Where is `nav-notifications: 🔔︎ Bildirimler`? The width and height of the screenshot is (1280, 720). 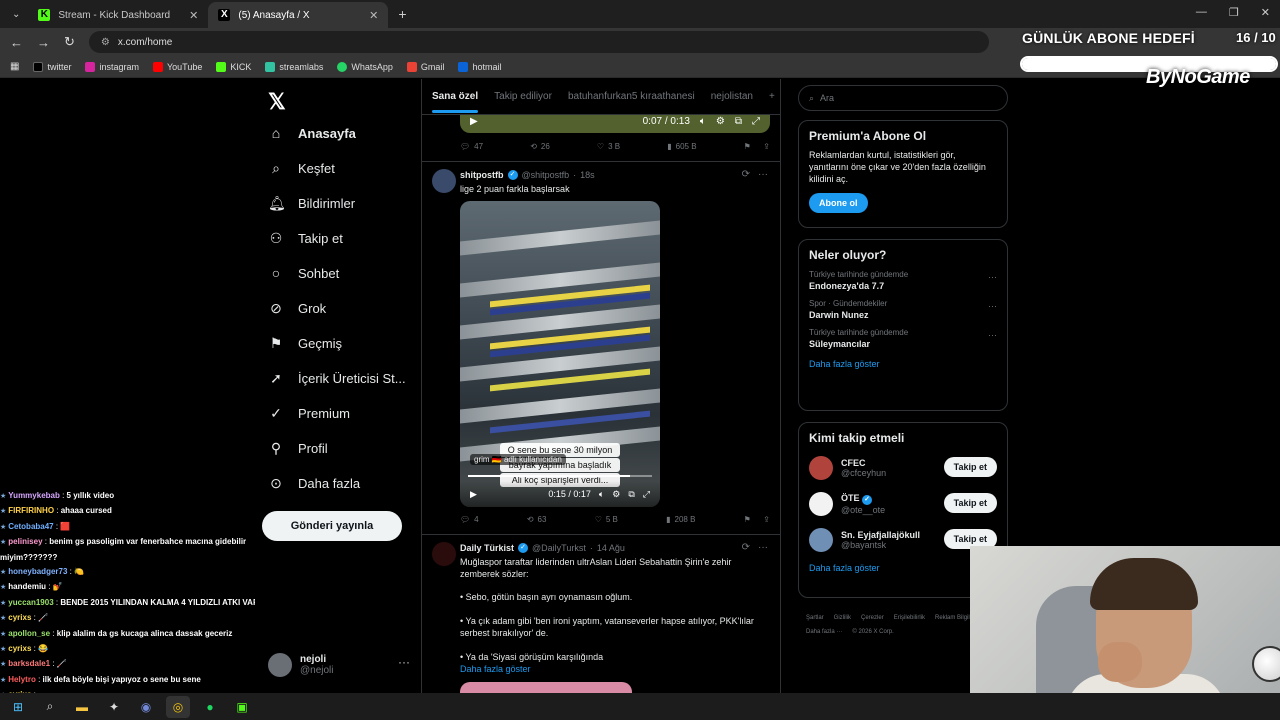
nav-notifications: 🔔︎ Bildirimler is located at coordinates (311, 203).